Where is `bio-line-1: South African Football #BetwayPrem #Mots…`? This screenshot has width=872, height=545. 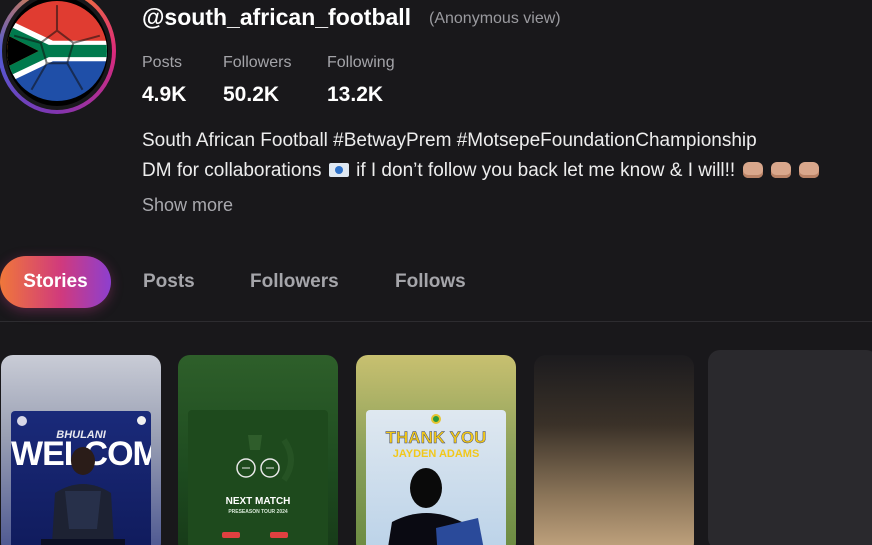
bio-line-1: South African Football #BetwayPrem #Mots… is located at coordinates (449, 140).